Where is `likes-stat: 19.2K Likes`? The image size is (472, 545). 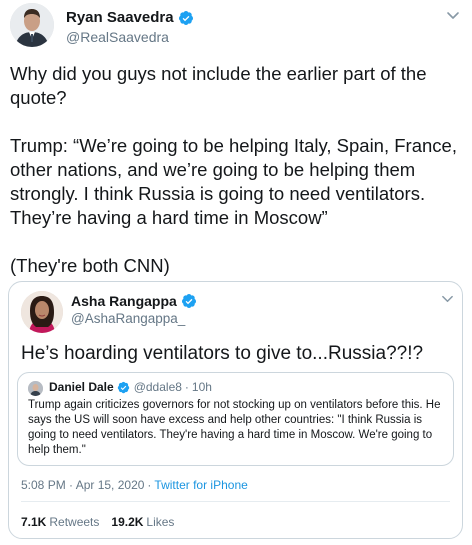
likes-stat: 19.2K Likes is located at coordinates (142, 522).